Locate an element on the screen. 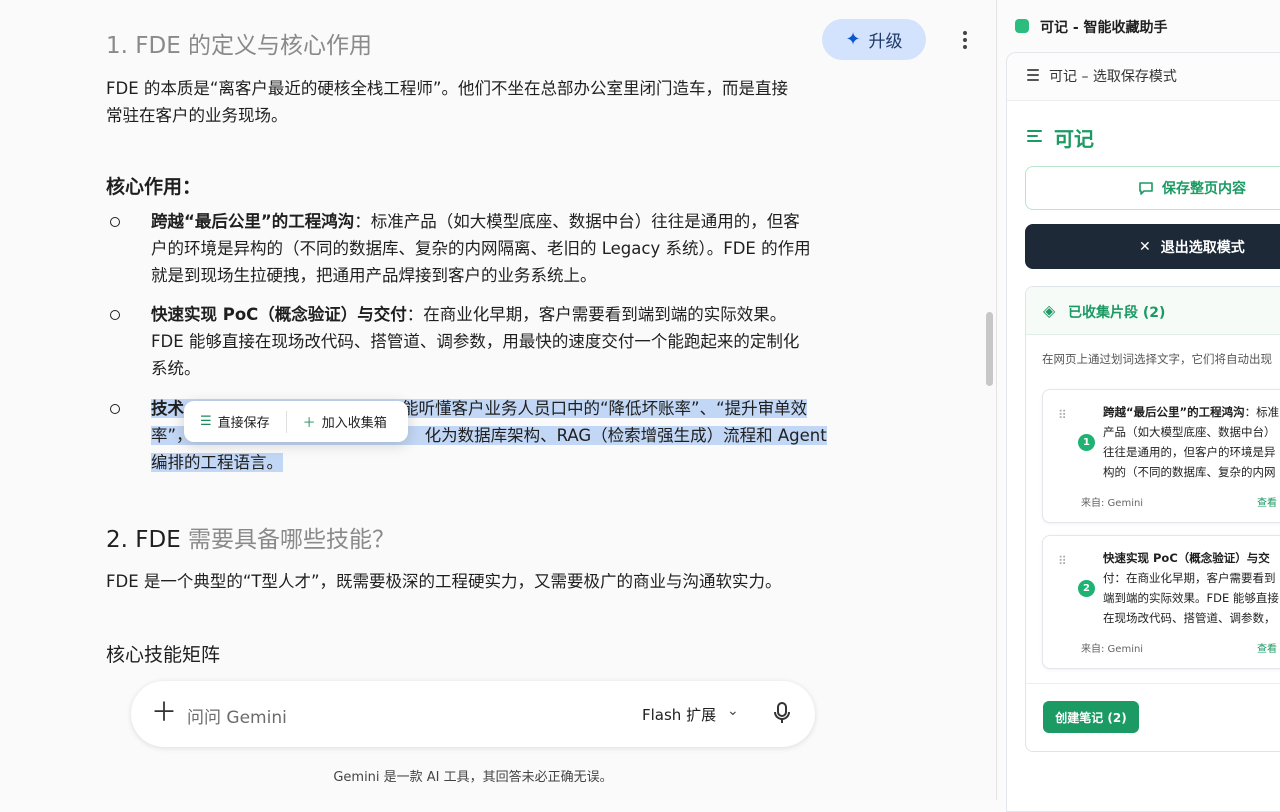  layers-icon: ◈ is located at coordinates (1049, 310).